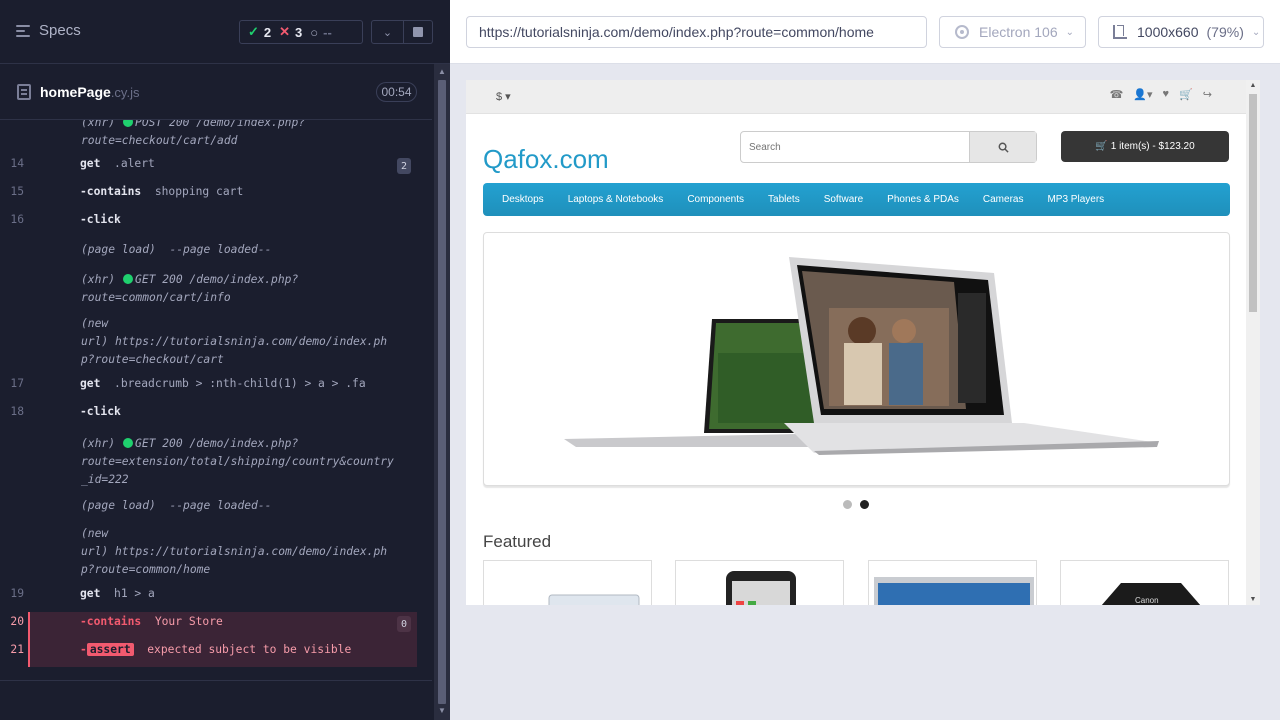 The height and width of the screenshot is (720, 1280). I want to click on wishlist-heart-icon: ♥, so click(1166, 94).